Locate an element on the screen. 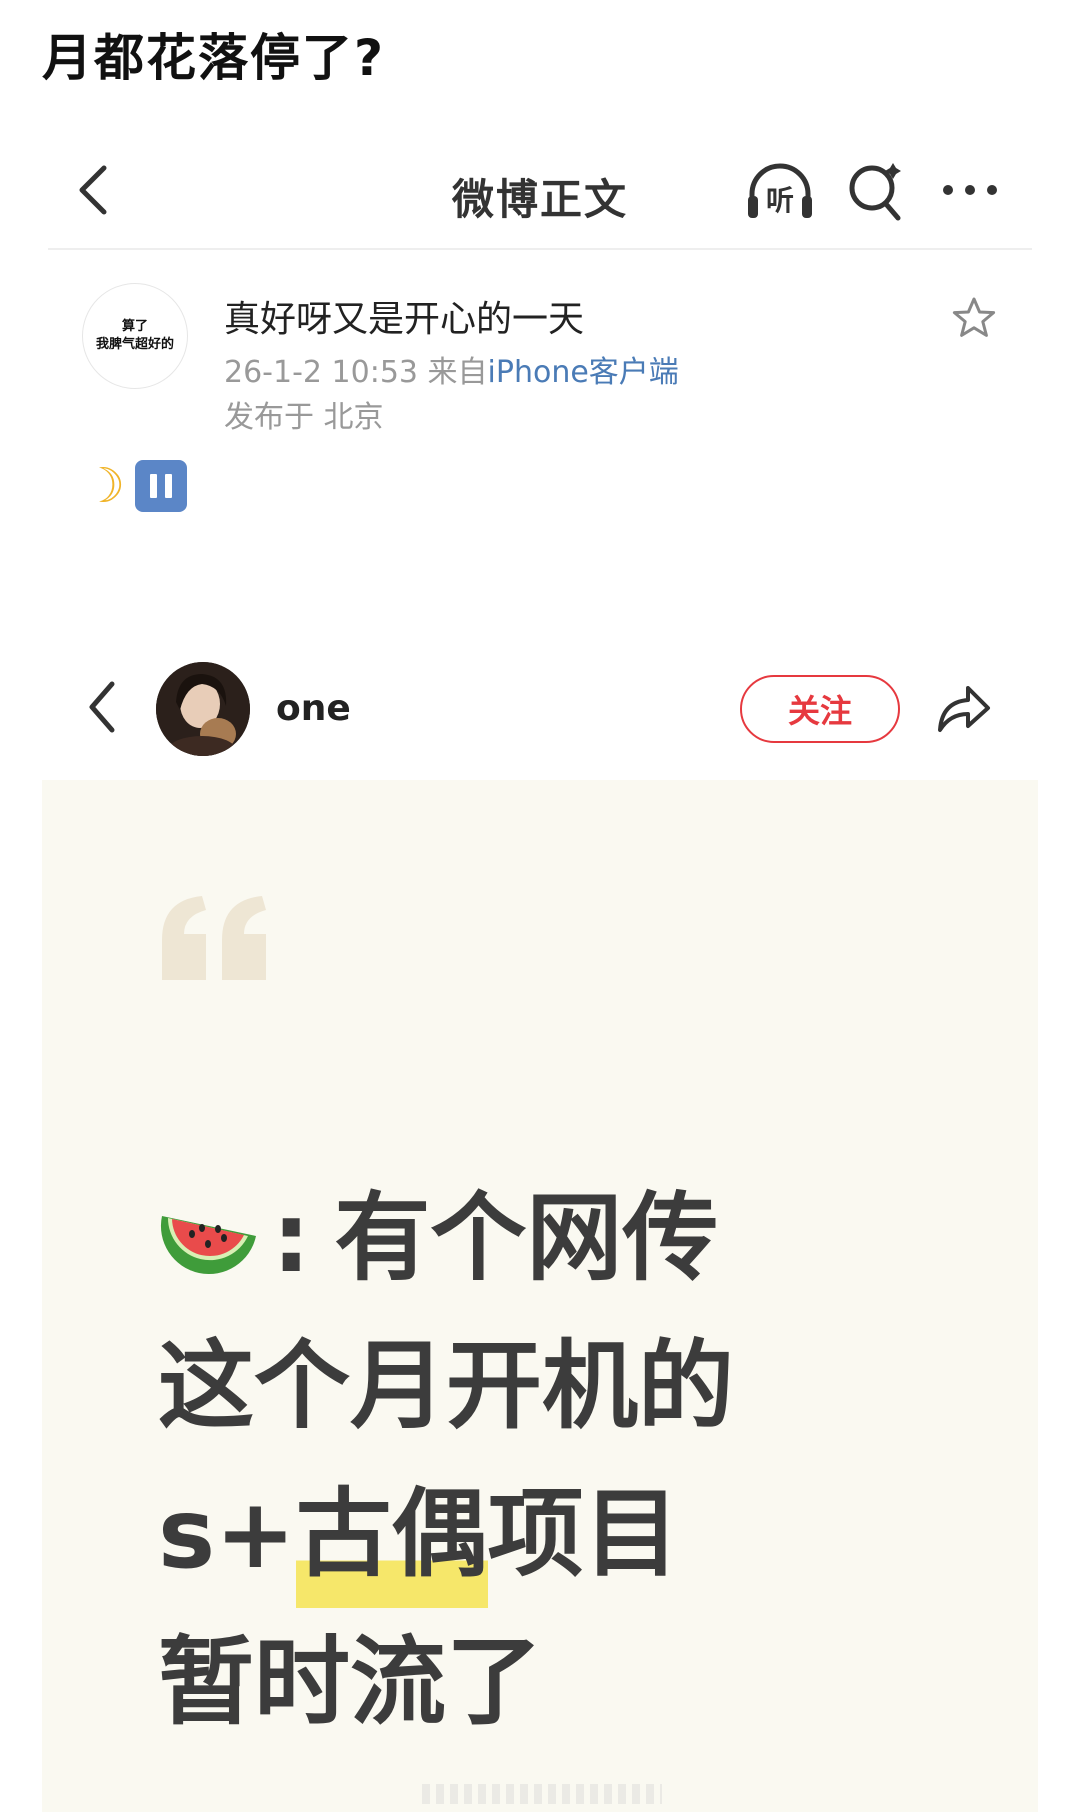 The image size is (1080, 1812). pause-button-emoji is located at coordinates (161, 486).